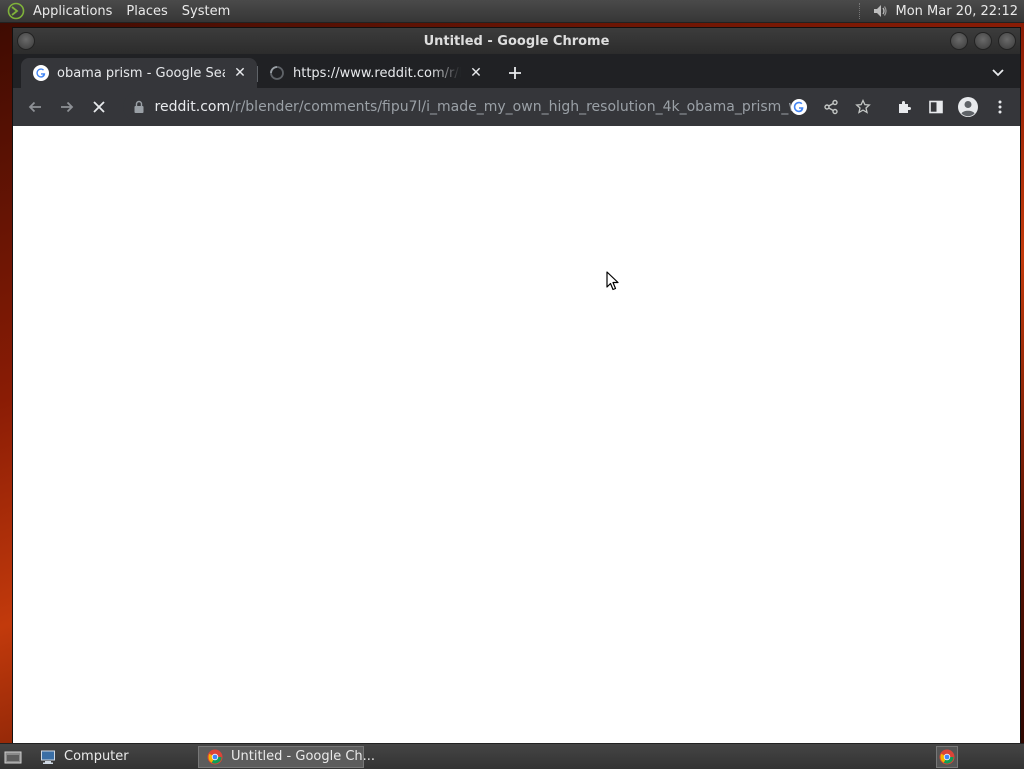 This screenshot has width=1024, height=769. What do you see at coordinates (96, 756) in the screenshot?
I see `taskbar-item-label: Computer` at bounding box center [96, 756].